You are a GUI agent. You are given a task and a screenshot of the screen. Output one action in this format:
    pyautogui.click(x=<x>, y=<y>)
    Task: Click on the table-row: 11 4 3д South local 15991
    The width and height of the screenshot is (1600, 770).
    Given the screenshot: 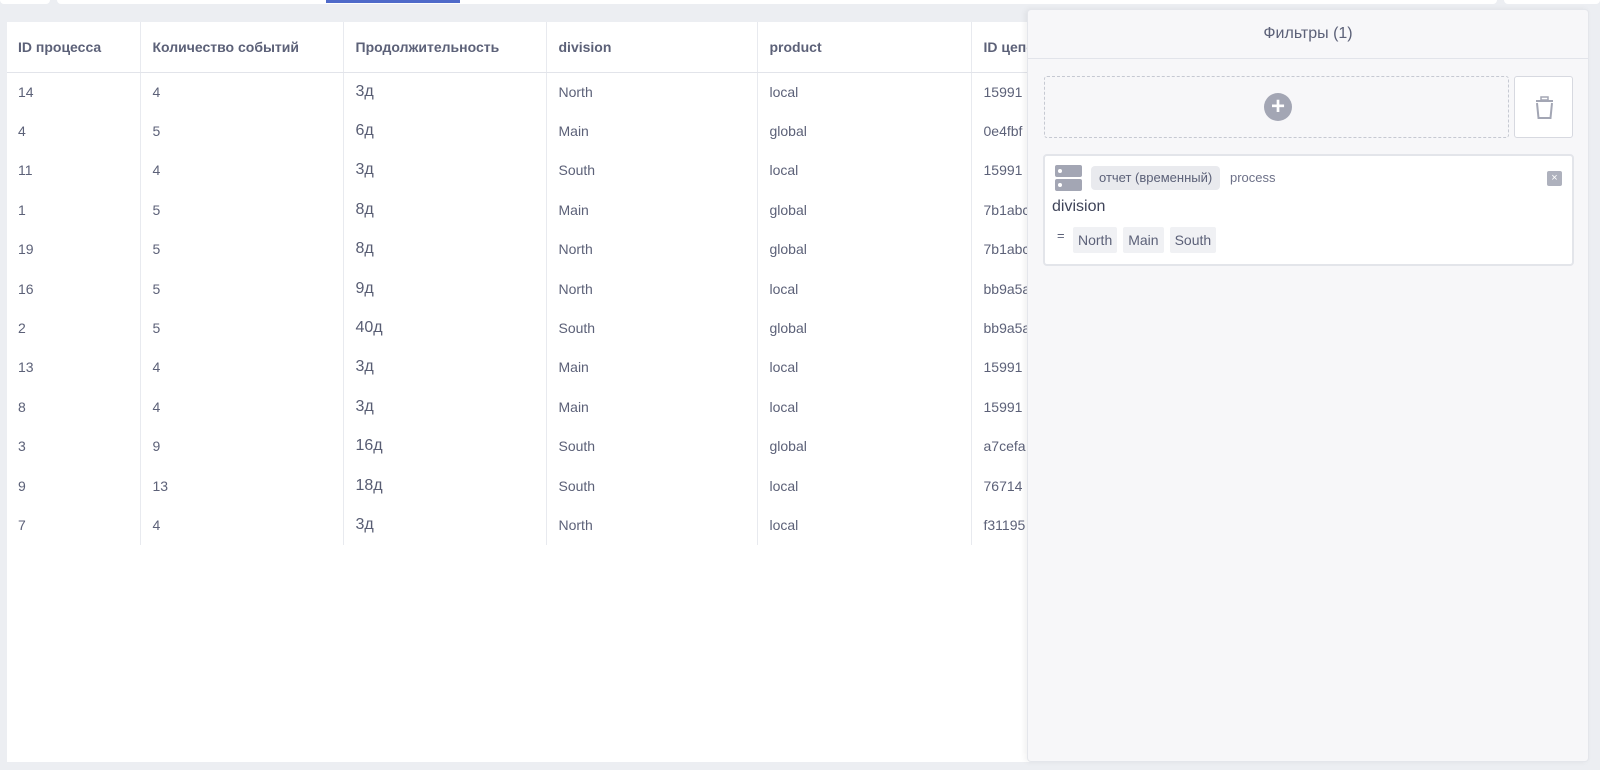 What is the action you would take?
    pyautogui.click(x=522, y=170)
    